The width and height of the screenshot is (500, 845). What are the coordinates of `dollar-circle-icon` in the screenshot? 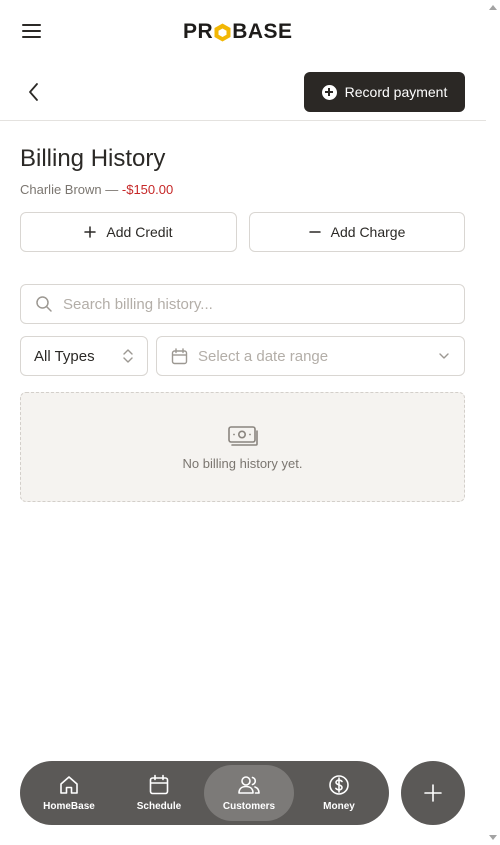 It's located at (339, 785).